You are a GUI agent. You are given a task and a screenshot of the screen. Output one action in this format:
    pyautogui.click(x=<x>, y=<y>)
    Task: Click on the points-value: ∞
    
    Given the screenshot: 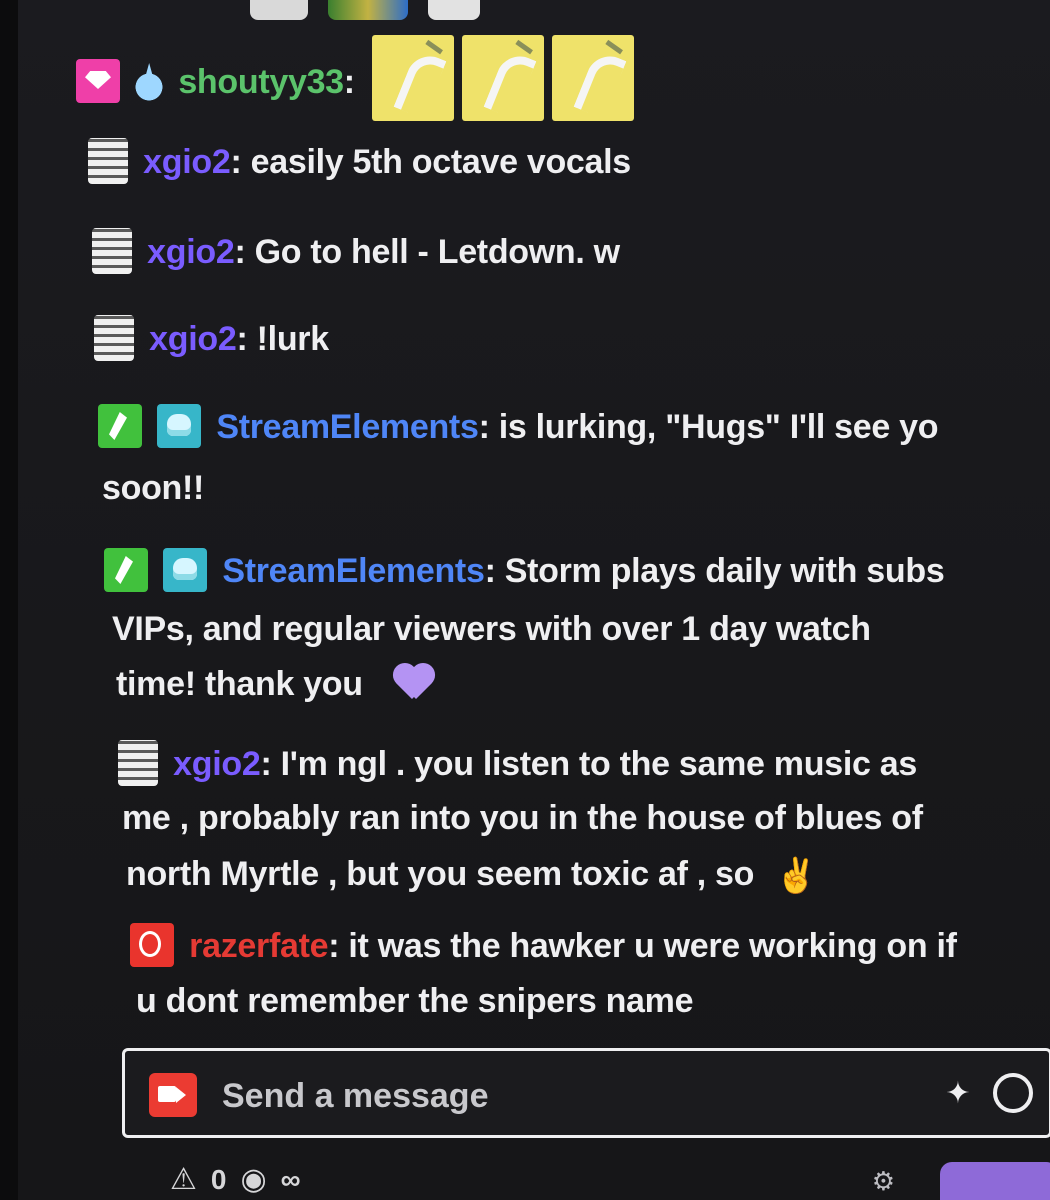 What is the action you would take?
    pyautogui.click(x=290, y=1179)
    